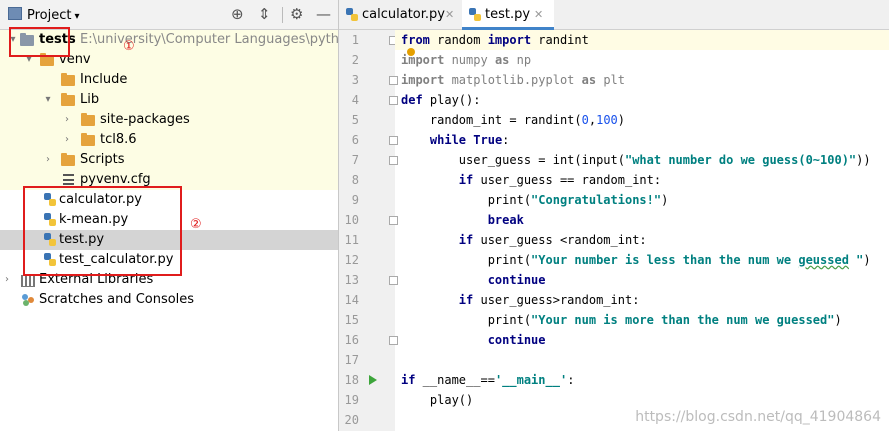 The width and height of the screenshot is (889, 431). I want to click on code-line-3: import matplotlib.pyplot as plt, so click(513, 80).